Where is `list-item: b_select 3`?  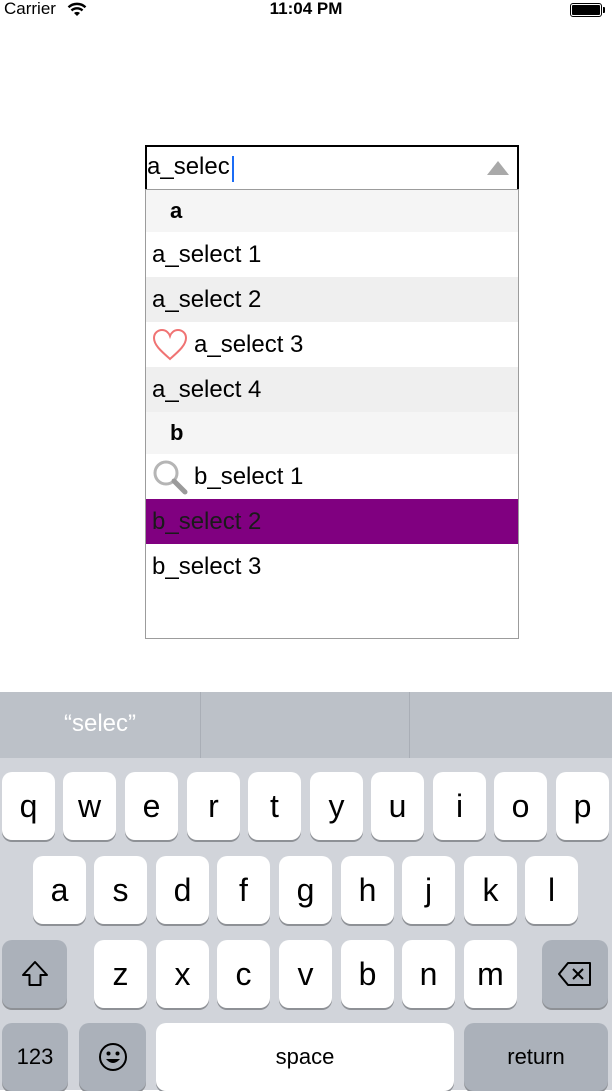 list-item: b_select 3 is located at coordinates (332, 566).